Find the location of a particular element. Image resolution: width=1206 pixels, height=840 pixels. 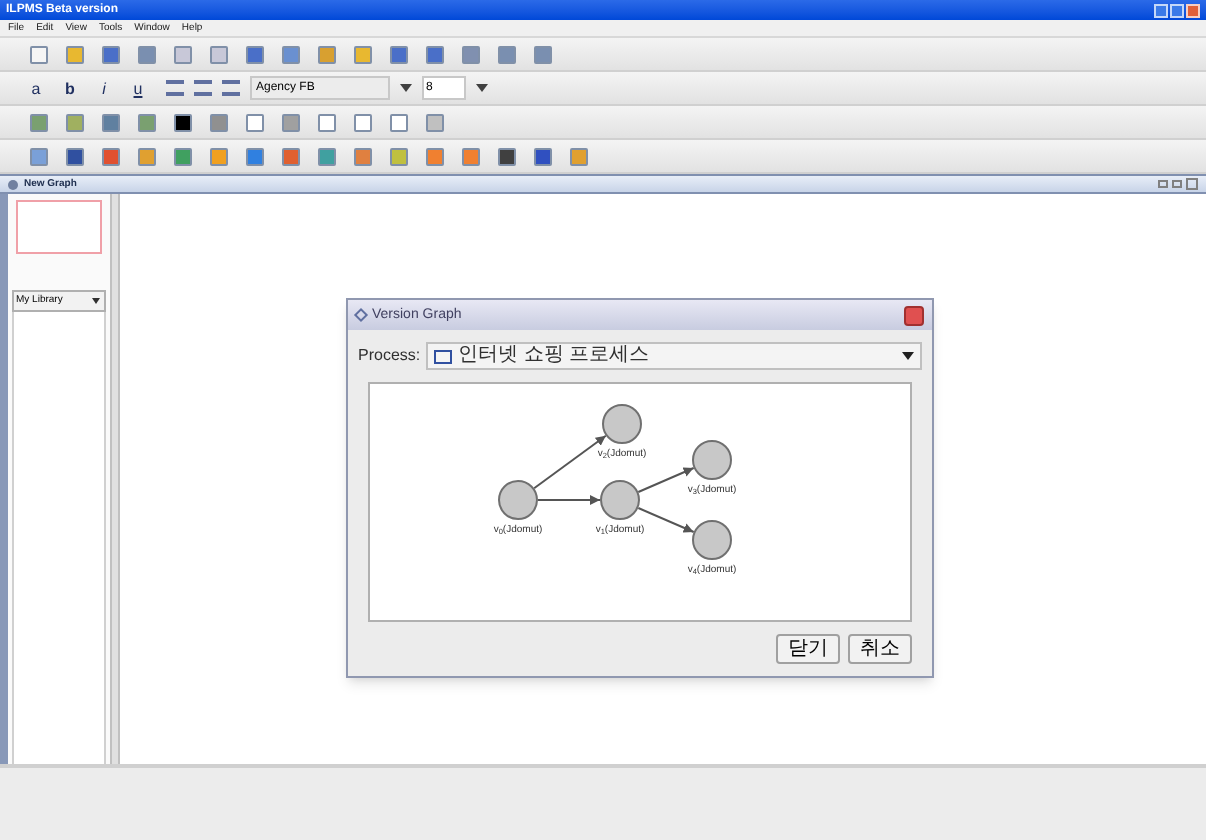

preview-box is located at coordinates (59, 227).